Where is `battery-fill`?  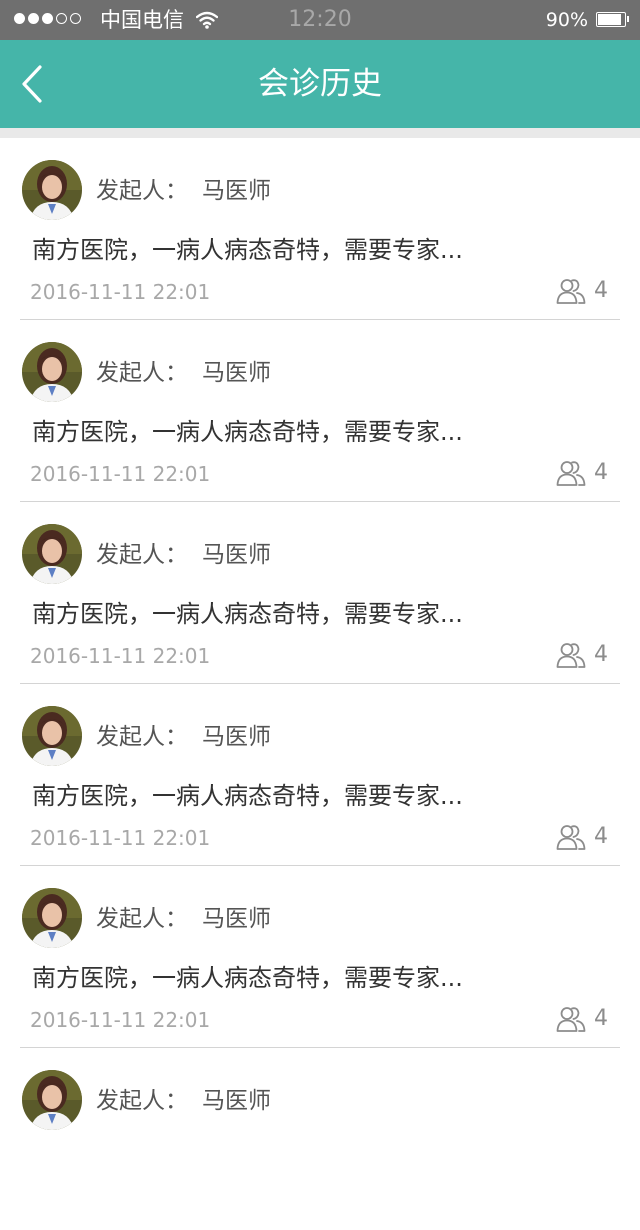 battery-fill is located at coordinates (609, 19).